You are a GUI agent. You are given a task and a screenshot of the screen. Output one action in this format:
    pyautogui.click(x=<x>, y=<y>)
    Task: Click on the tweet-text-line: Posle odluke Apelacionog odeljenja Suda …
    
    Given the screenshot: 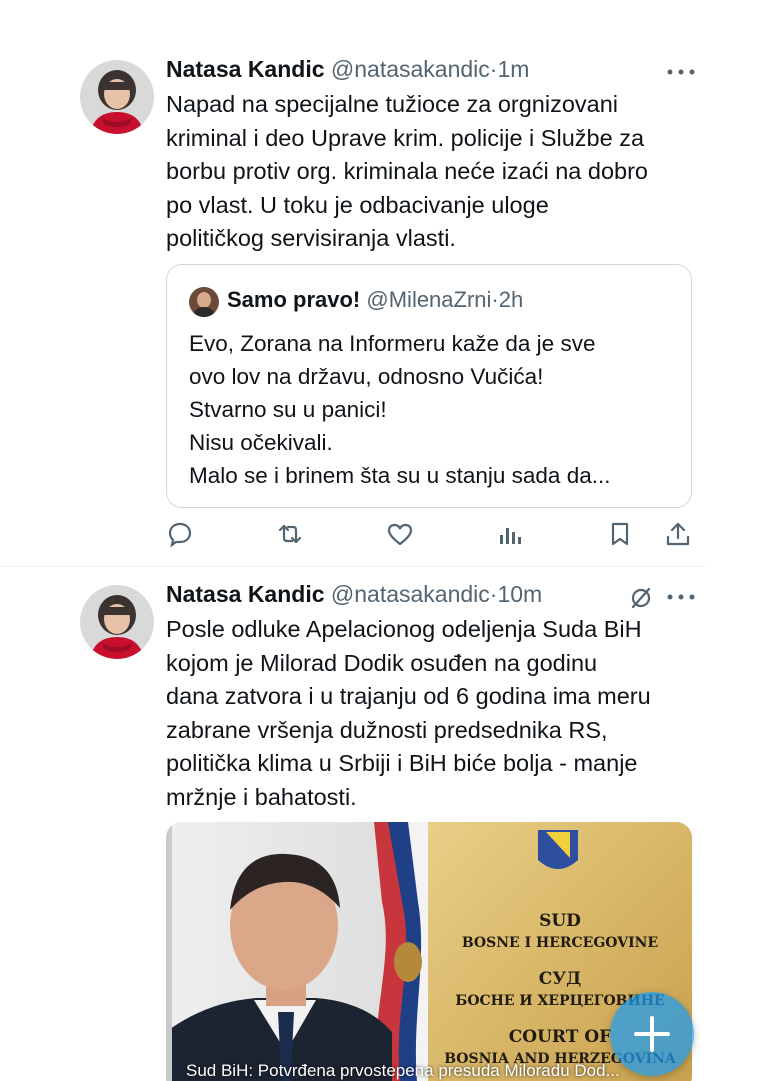 What is the action you would take?
    pyautogui.click(x=404, y=629)
    